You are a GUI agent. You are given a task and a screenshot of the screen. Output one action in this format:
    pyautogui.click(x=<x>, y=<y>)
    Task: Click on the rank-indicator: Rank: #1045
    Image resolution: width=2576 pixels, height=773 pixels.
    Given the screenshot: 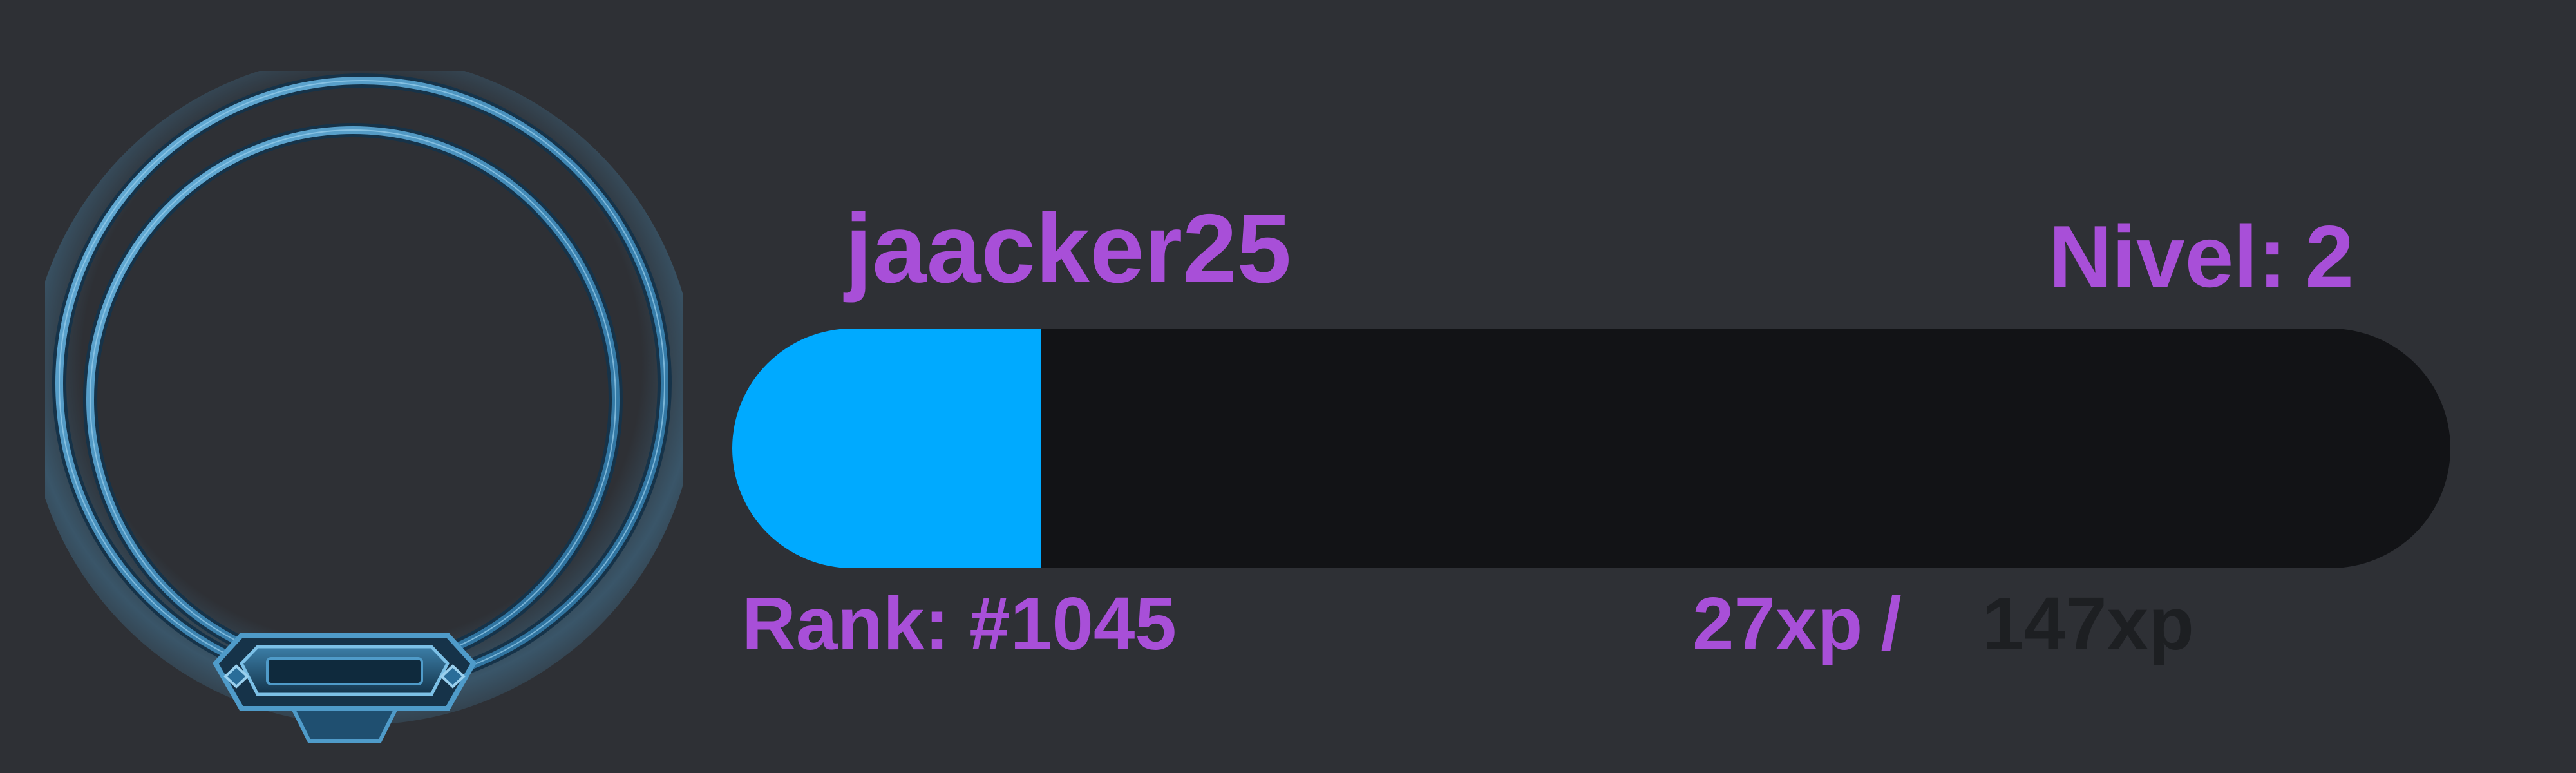 What is the action you would take?
    pyautogui.click(x=959, y=623)
    